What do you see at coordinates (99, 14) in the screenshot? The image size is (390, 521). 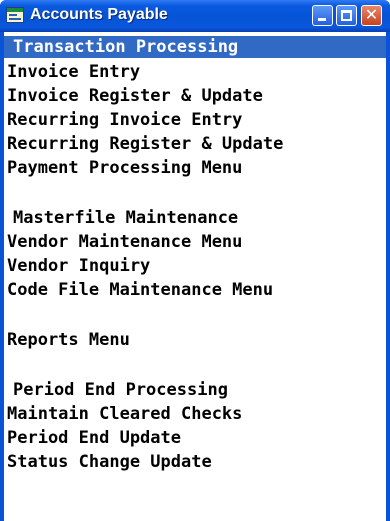 I see `window-title: Accounts Payable` at bounding box center [99, 14].